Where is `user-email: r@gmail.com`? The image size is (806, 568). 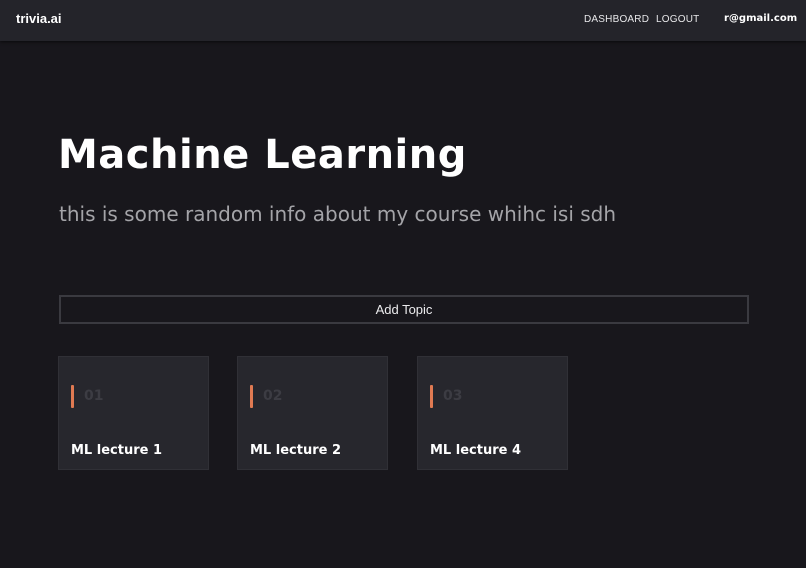
user-email: r@gmail.com is located at coordinates (761, 18).